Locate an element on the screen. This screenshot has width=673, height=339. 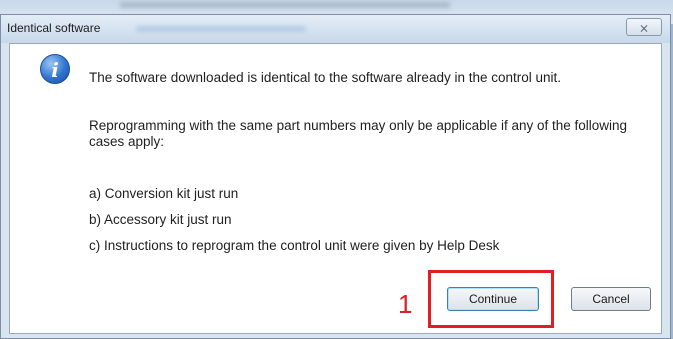
background-blurred-text is located at coordinates (285, 5).